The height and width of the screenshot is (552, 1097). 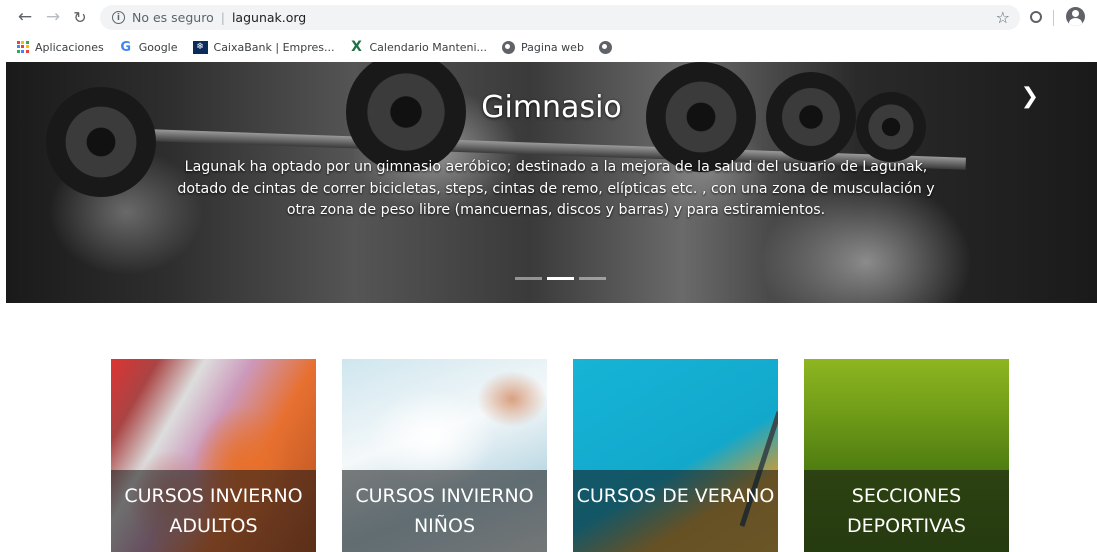 I want to click on bookmark-aplicaciones: Aplicaciones, so click(x=60, y=47).